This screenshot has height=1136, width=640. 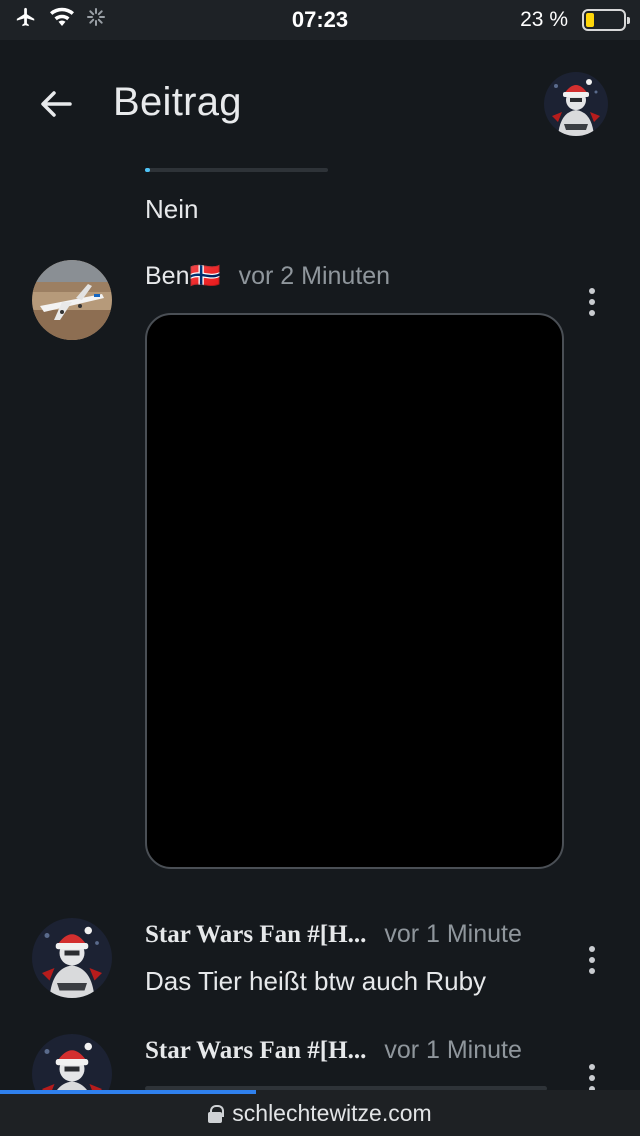 I want to click on browser-url-bar: schlechtewitze.com, so click(x=320, y=1113).